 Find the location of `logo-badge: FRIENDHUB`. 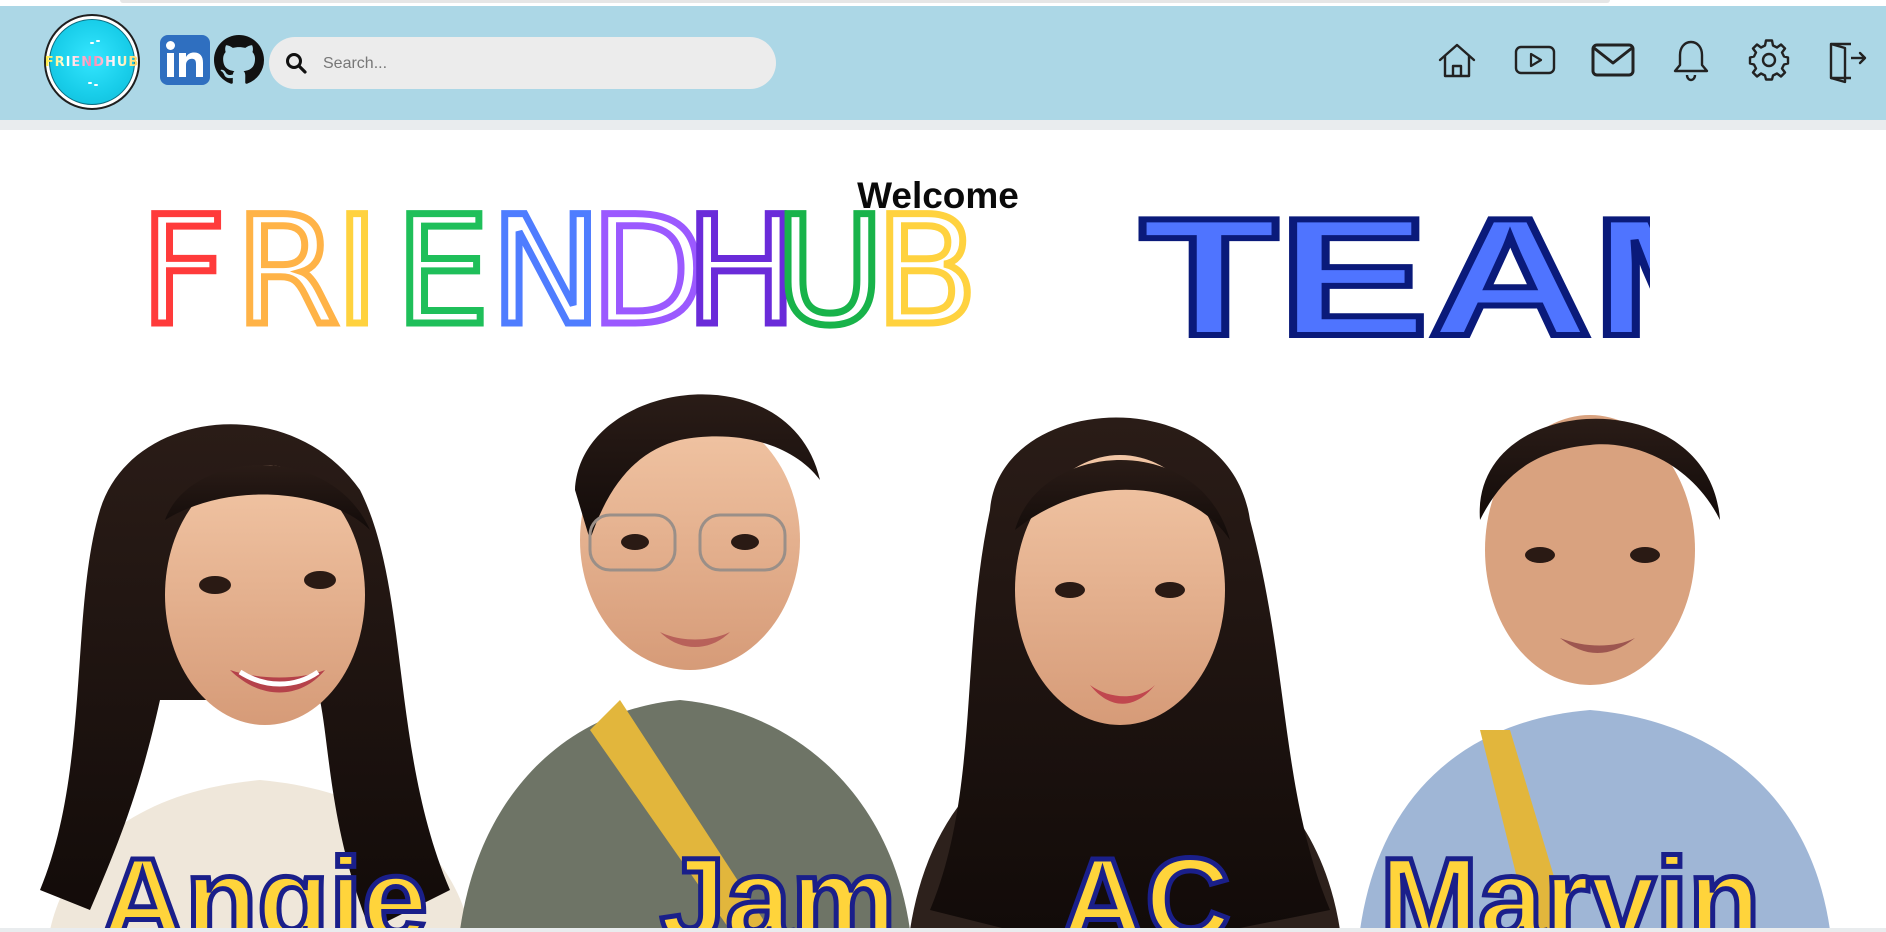

logo-badge: FRIENDHUB is located at coordinates (91, 62).